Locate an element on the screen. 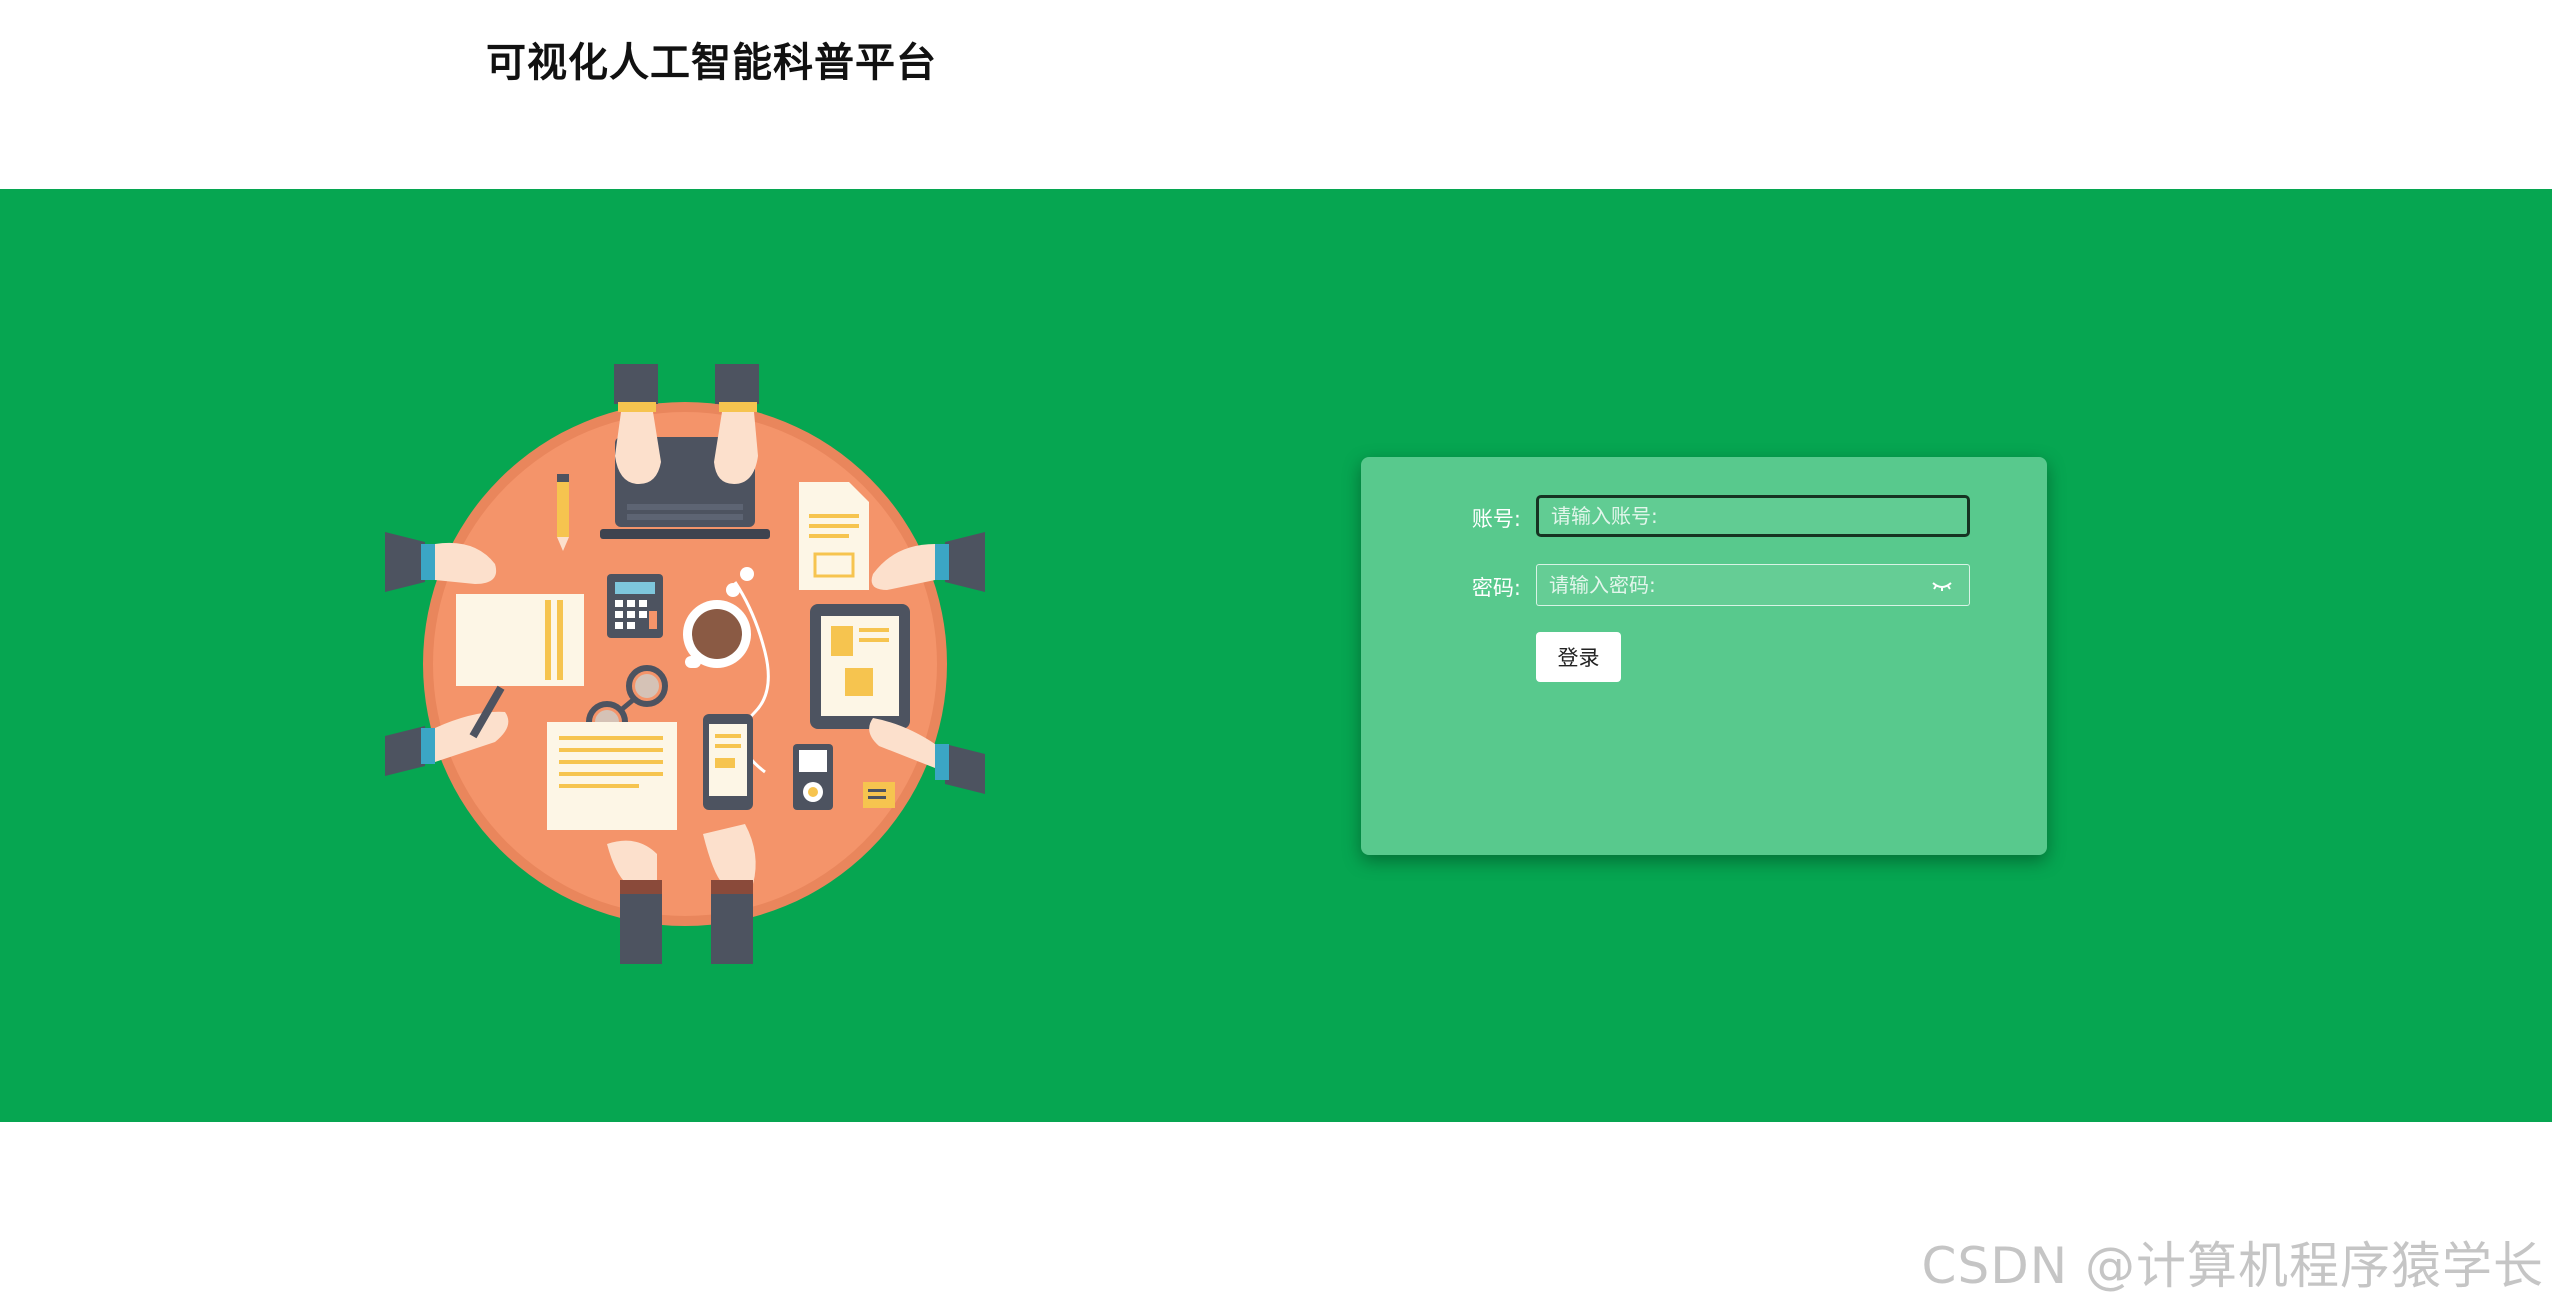 The height and width of the screenshot is (1312, 2552). pencil-icon is located at coordinates (563, 512).